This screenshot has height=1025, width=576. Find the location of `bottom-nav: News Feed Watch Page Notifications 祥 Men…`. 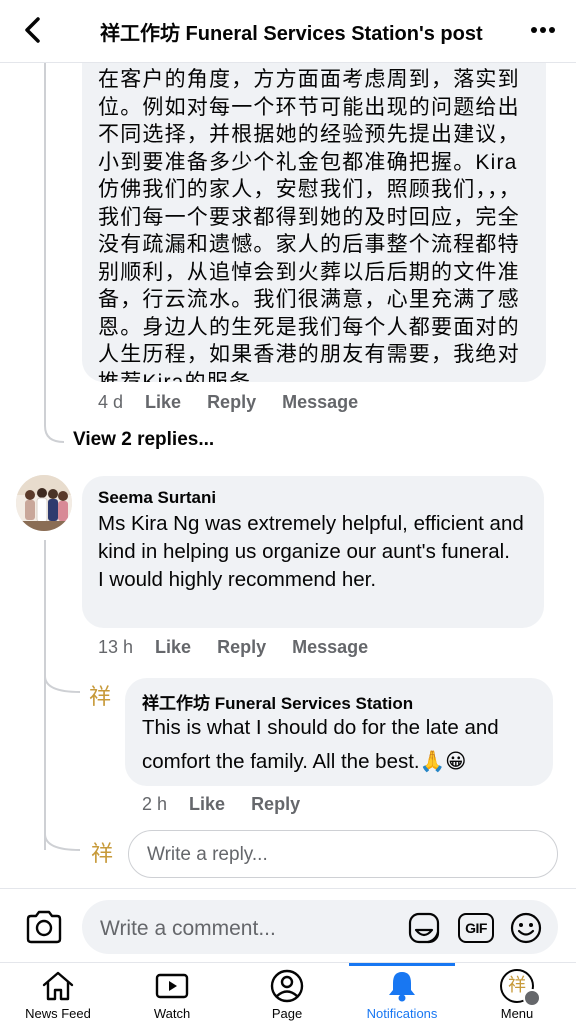

bottom-nav: News Feed Watch Page Notifications 祥 Men… is located at coordinates (288, 993).